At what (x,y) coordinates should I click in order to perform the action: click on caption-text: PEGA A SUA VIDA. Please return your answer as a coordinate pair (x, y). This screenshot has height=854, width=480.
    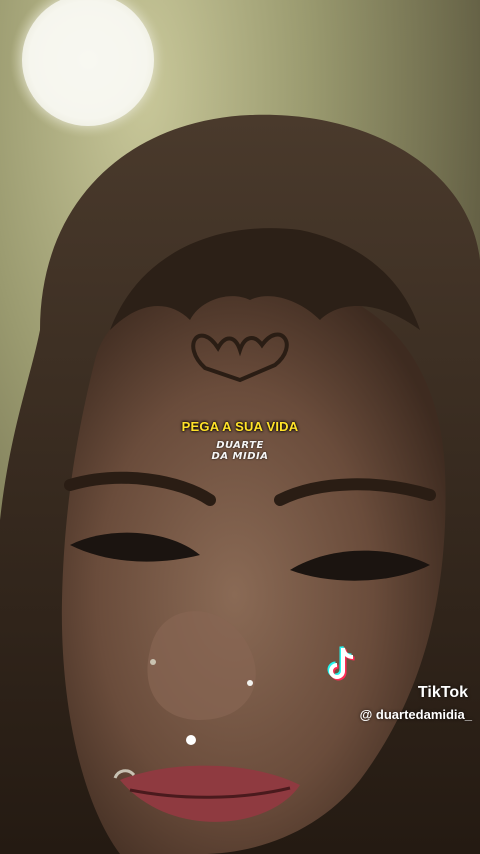
    Looking at the image, I should click on (240, 426).